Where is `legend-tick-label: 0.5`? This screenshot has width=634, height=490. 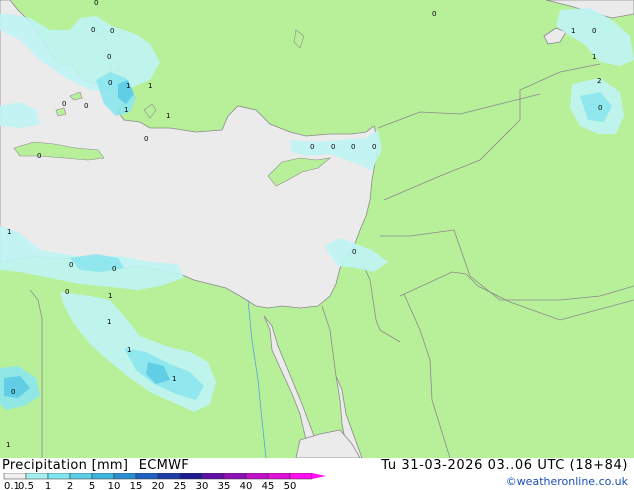 legend-tick-label: 0.5 is located at coordinates (26, 485).